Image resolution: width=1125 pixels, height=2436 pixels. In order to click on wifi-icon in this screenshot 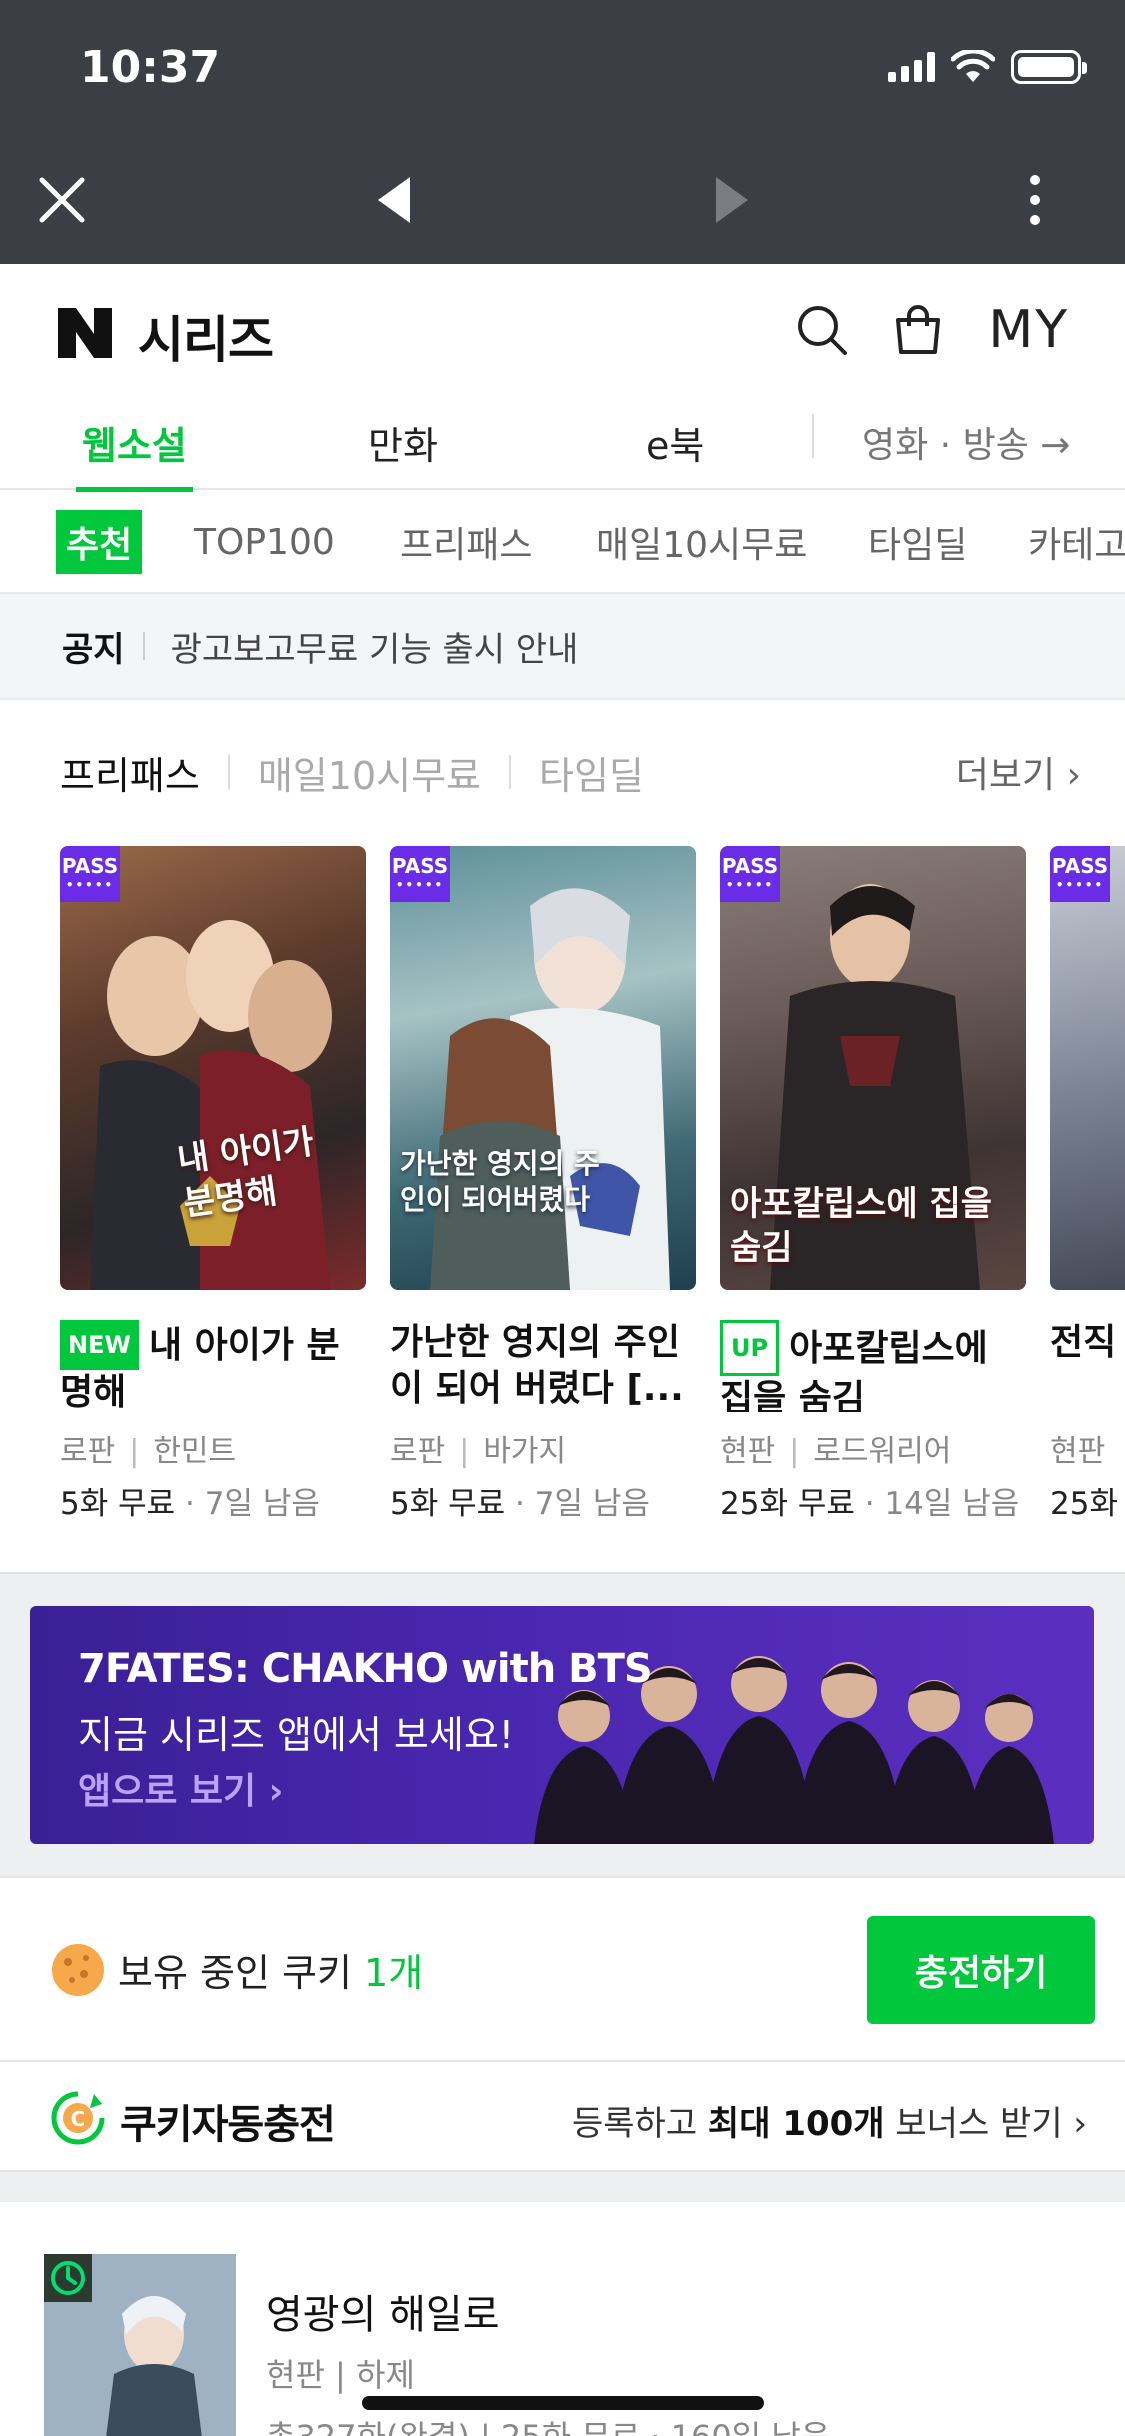, I will do `click(973, 66)`.